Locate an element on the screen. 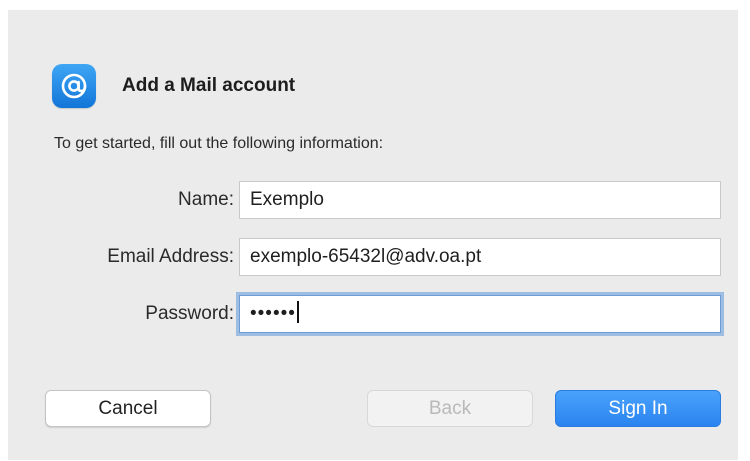  name-value: Exemplo is located at coordinates (287, 199).